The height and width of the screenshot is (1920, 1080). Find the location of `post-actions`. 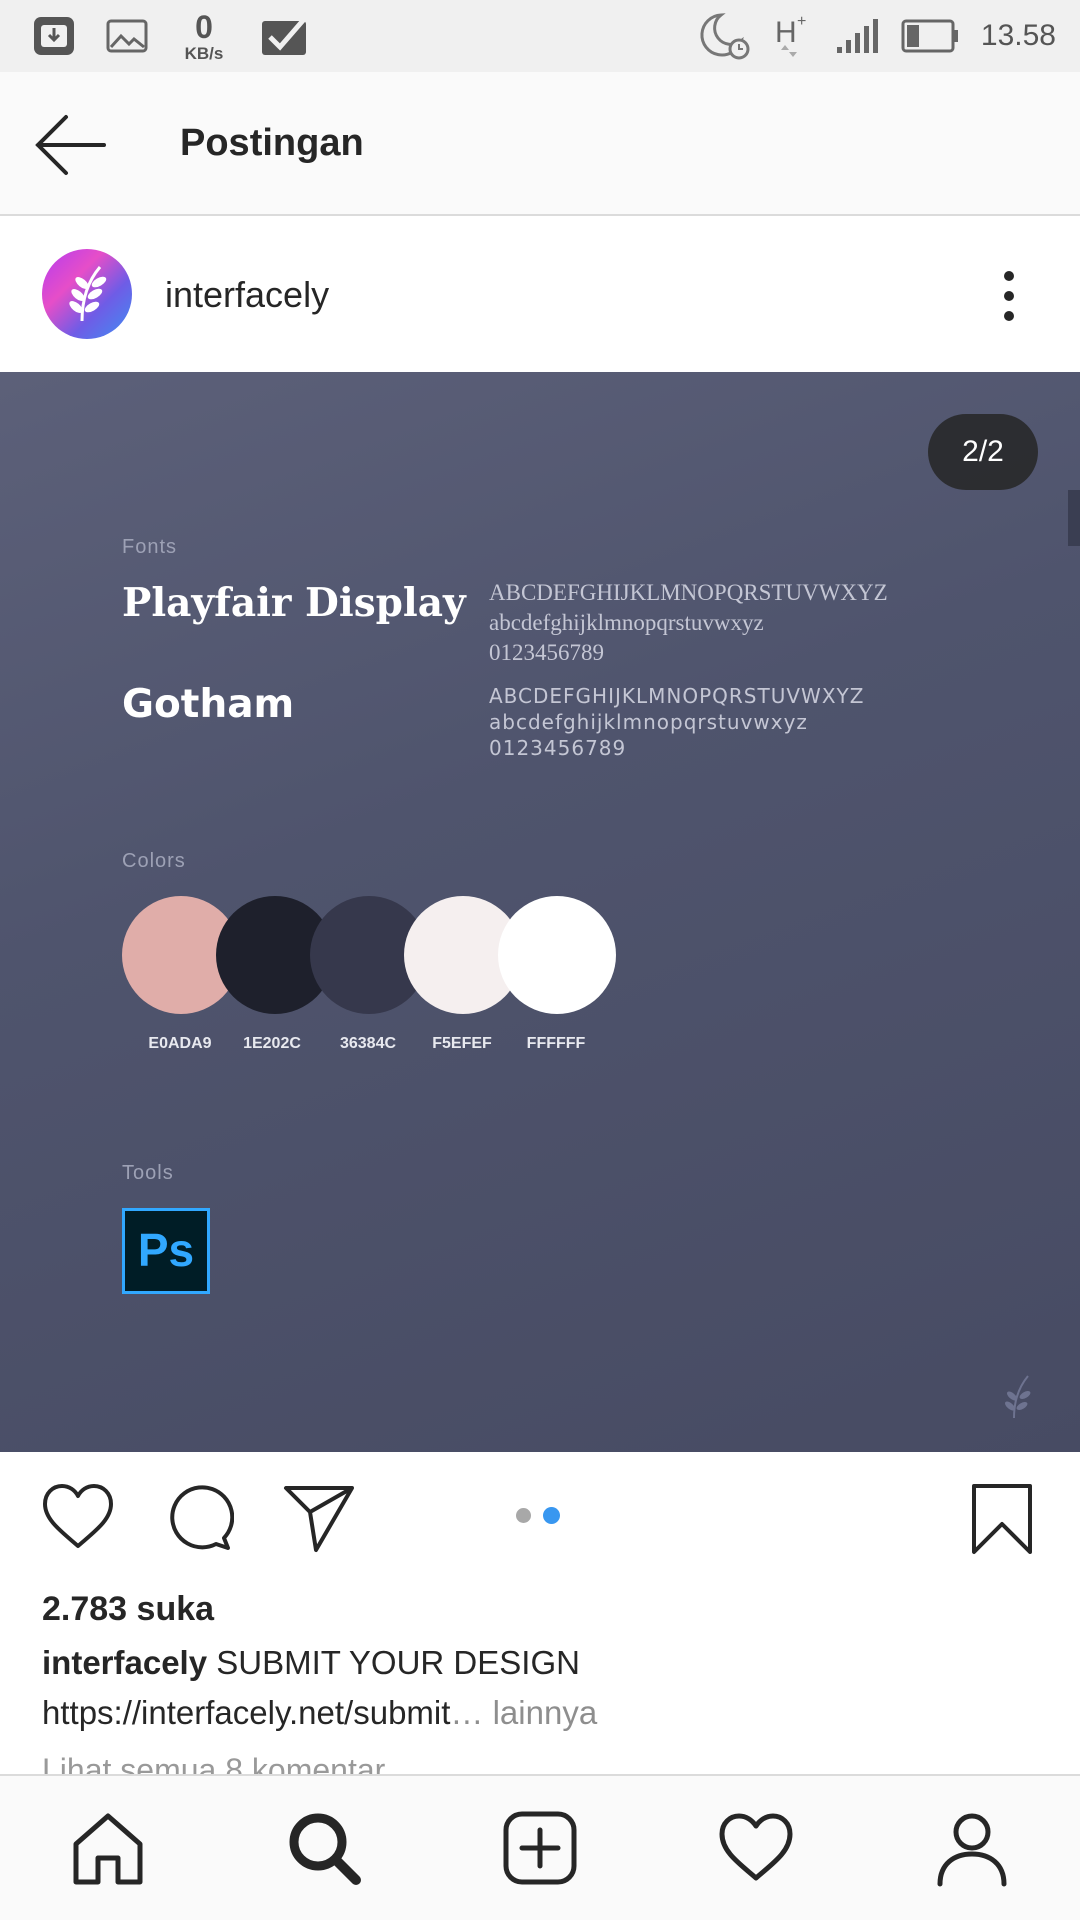

post-actions is located at coordinates (540, 1520).